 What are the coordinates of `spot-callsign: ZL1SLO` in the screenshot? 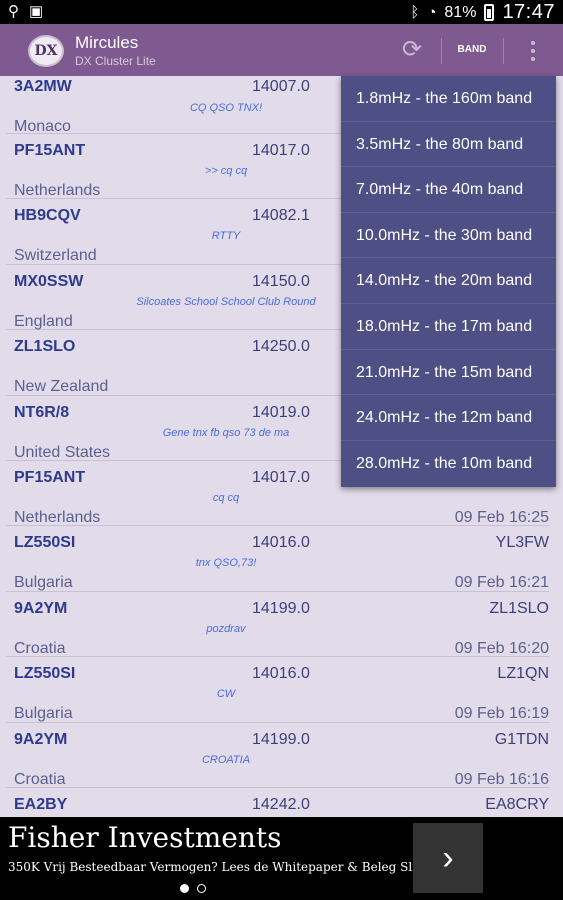 It's located at (45, 347).